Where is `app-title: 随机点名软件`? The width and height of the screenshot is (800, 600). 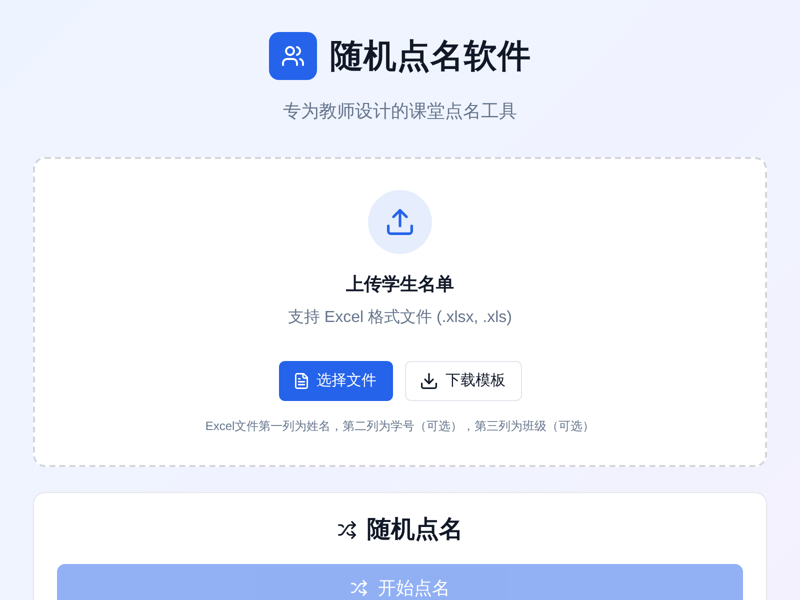 app-title: 随机点名软件 is located at coordinates (430, 56).